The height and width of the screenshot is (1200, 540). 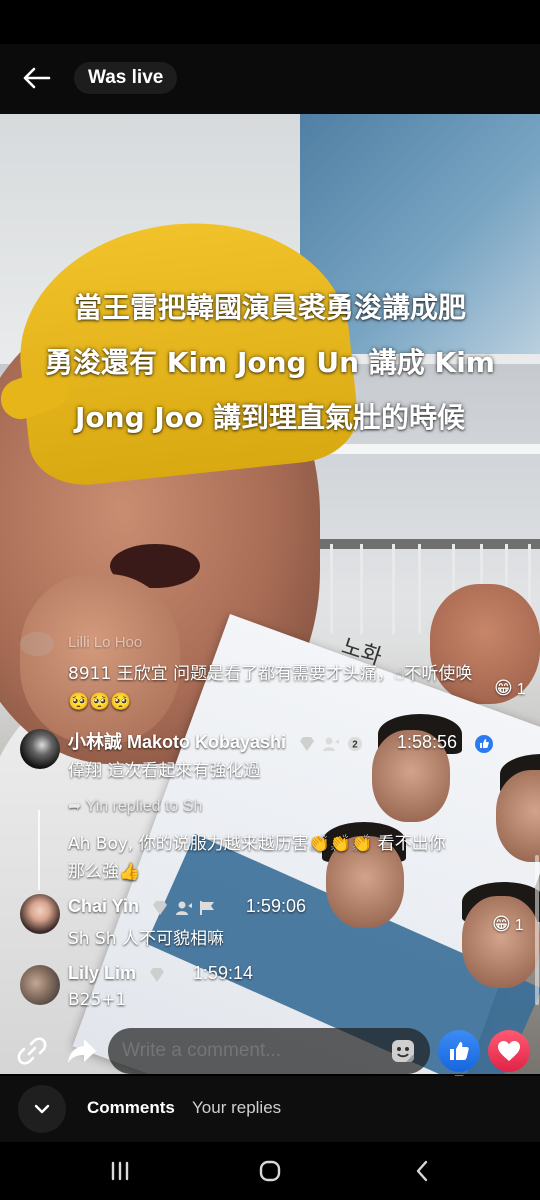 What do you see at coordinates (403, 1051) in the screenshot?
I see `sticker-icon` at bounding box center [403, 1051].